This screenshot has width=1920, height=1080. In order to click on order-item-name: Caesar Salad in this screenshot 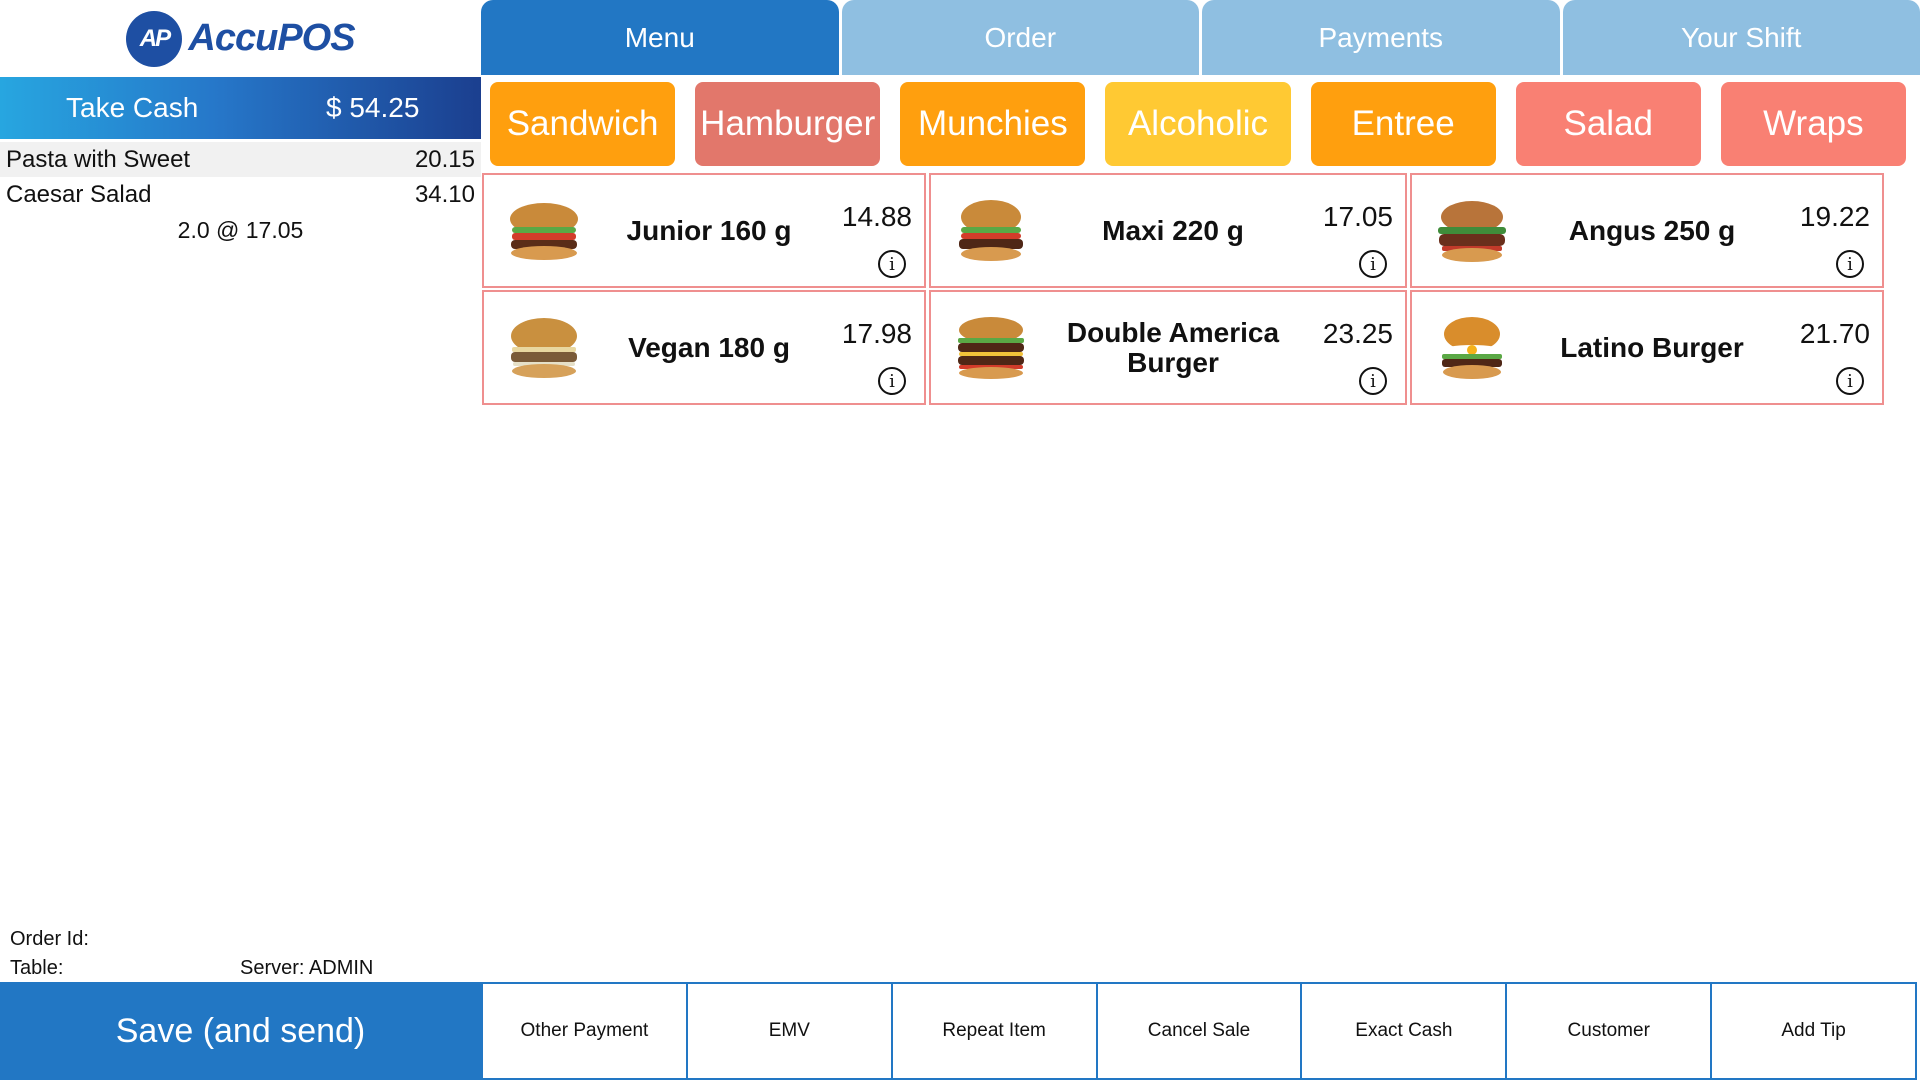, I will do `click(79, 194)`.